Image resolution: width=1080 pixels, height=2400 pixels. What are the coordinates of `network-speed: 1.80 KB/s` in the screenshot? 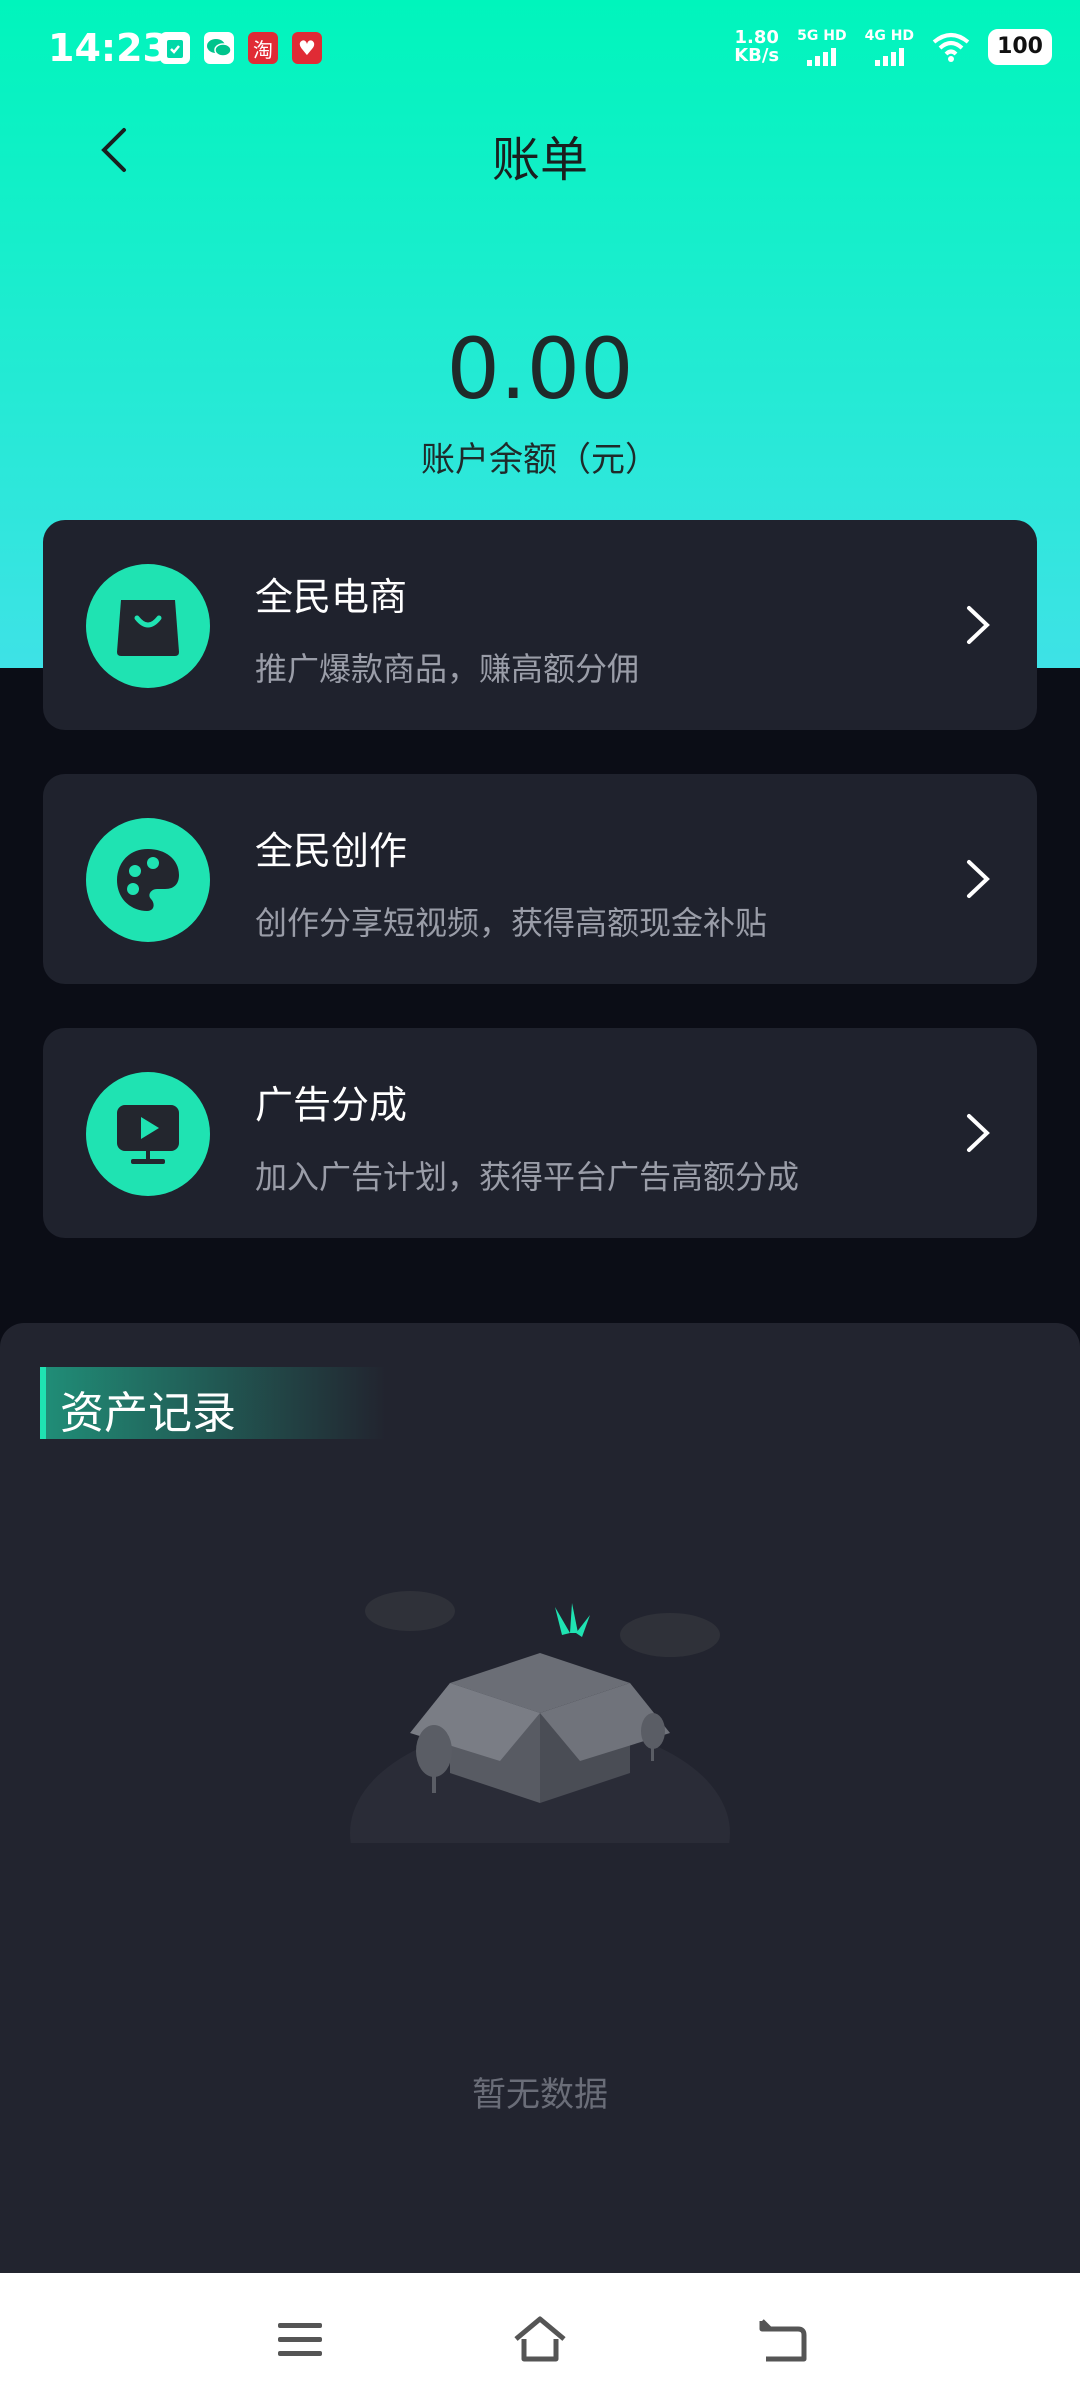 It's located at (757, 46).